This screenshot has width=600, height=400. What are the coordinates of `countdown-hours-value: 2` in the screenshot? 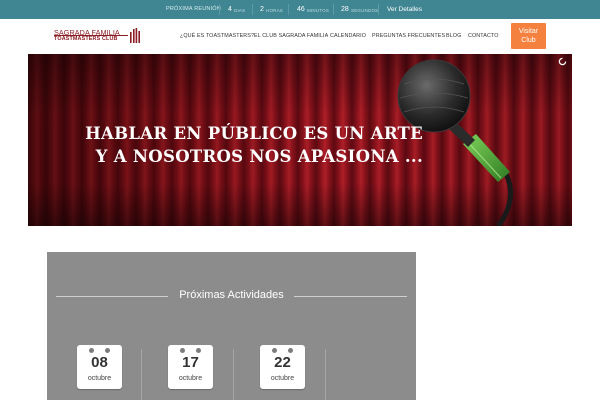 It's located at (262, 9).